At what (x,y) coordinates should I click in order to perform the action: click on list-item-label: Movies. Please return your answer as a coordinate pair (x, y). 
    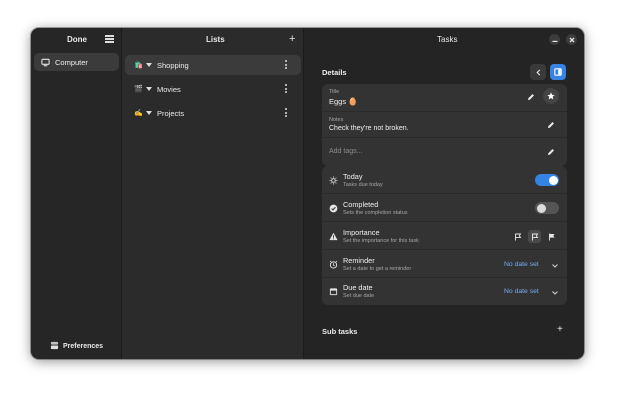
    Looking at the image, I should click on (169, 89).